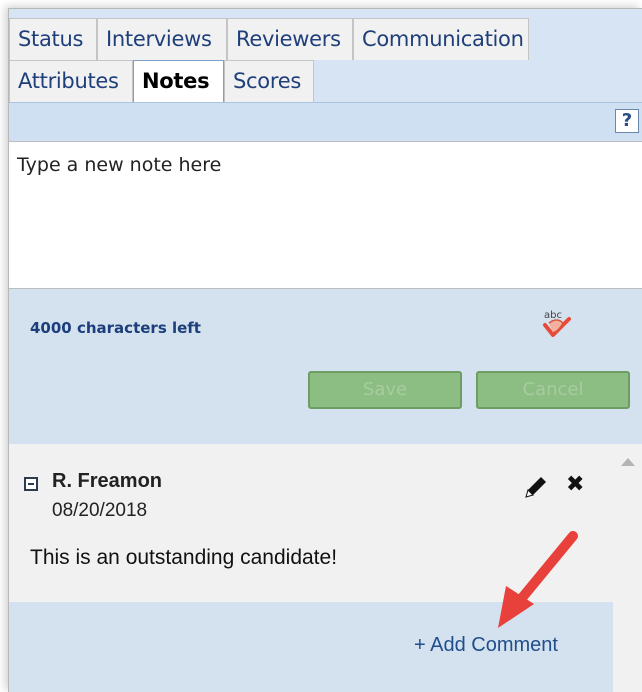  I want to click on tab-interviews: Interviews, so click(162, 39).